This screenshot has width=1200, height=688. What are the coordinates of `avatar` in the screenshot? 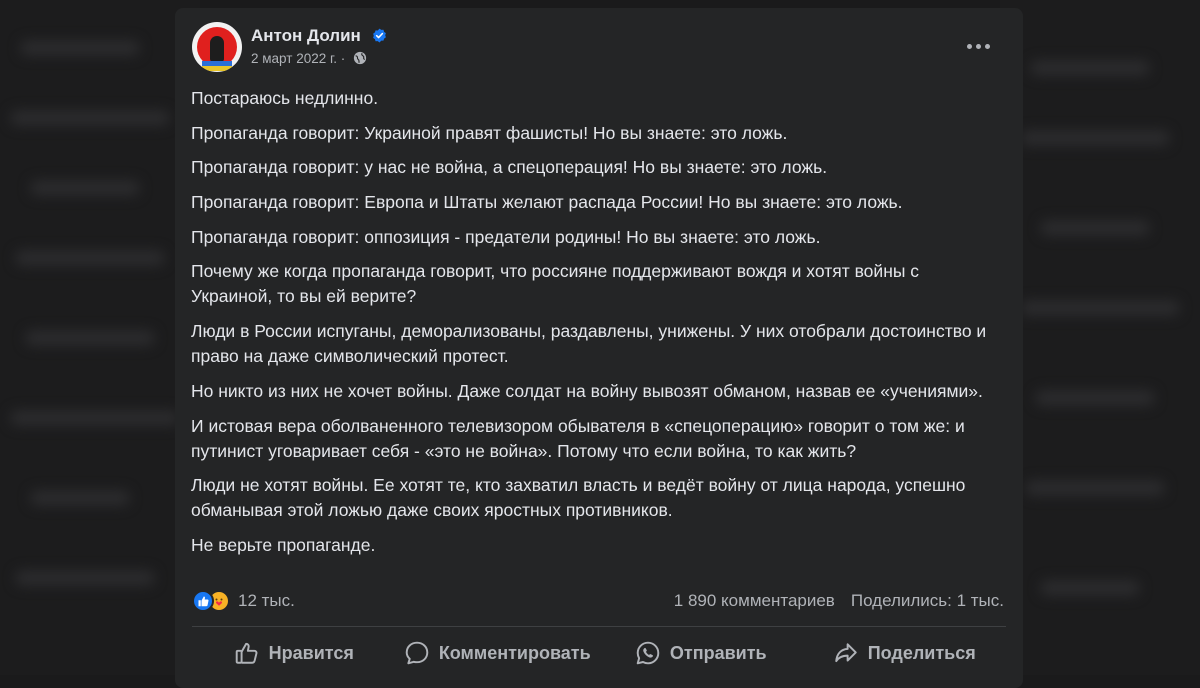 It's located at (217, 47).